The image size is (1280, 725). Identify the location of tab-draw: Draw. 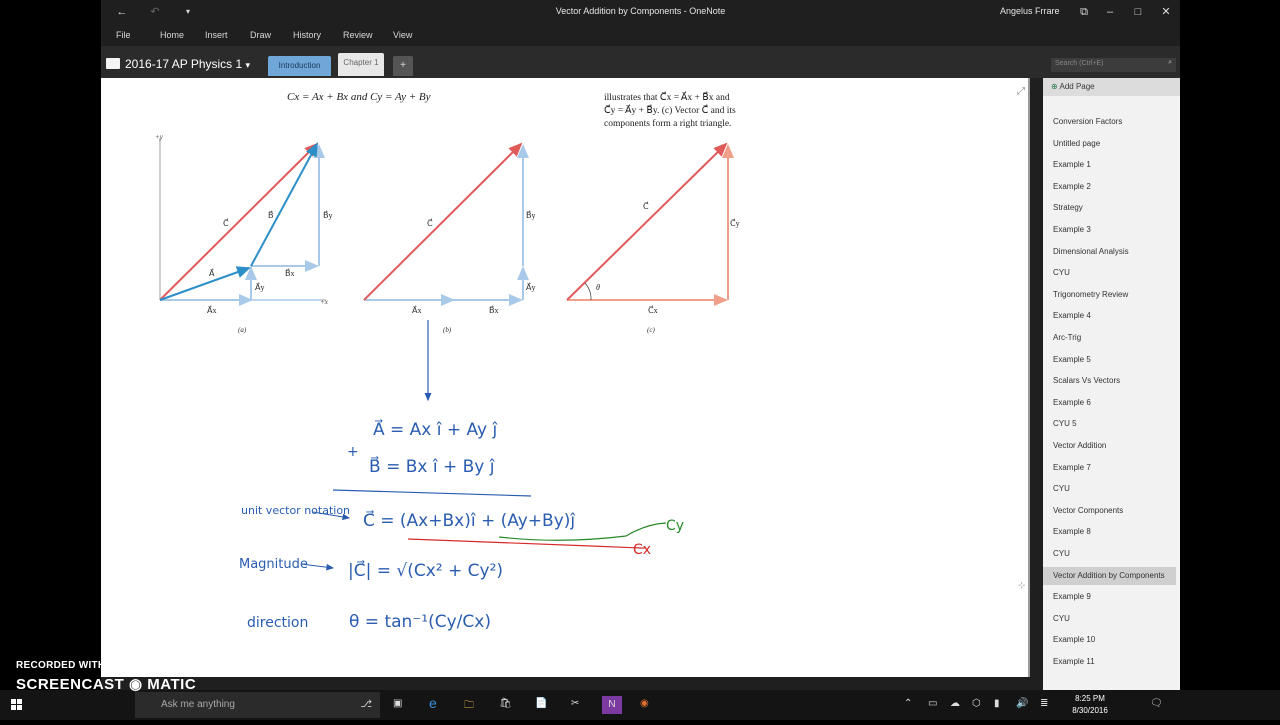
(260, 35).